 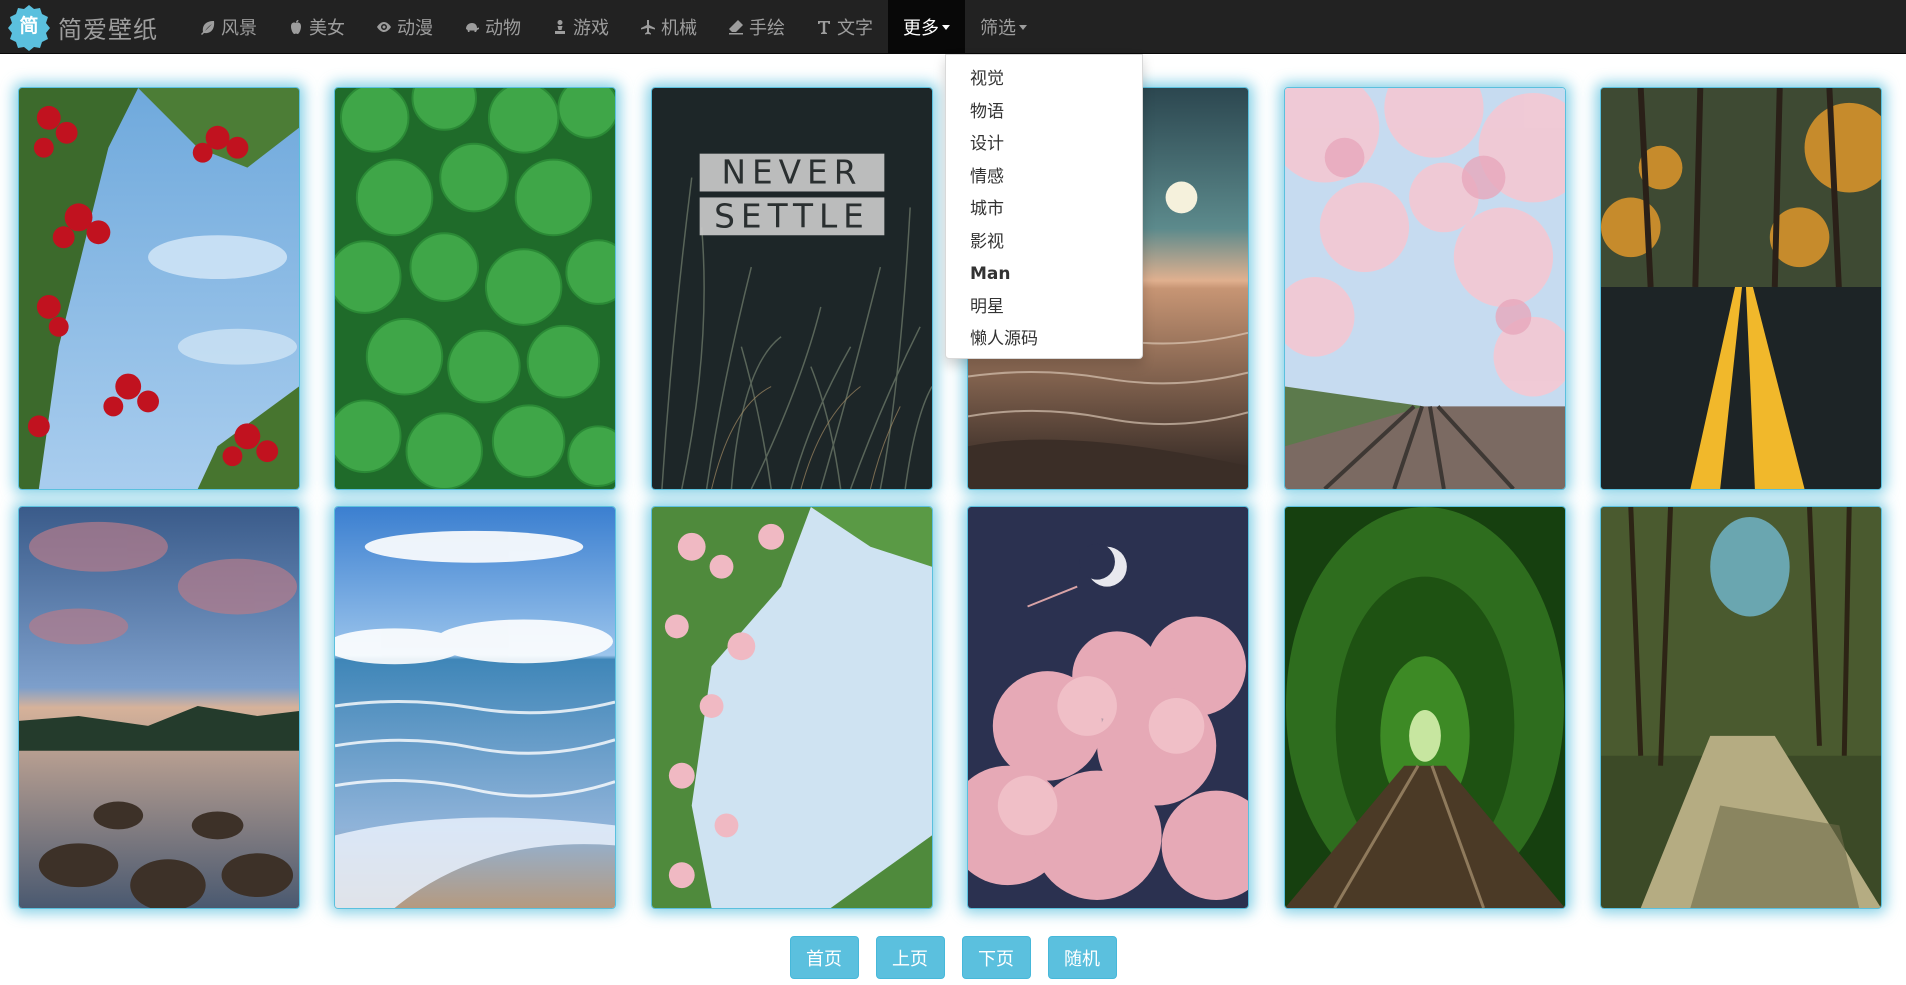 I want to click on dropdown-item-man: Man, so click(x=1044, y=274).